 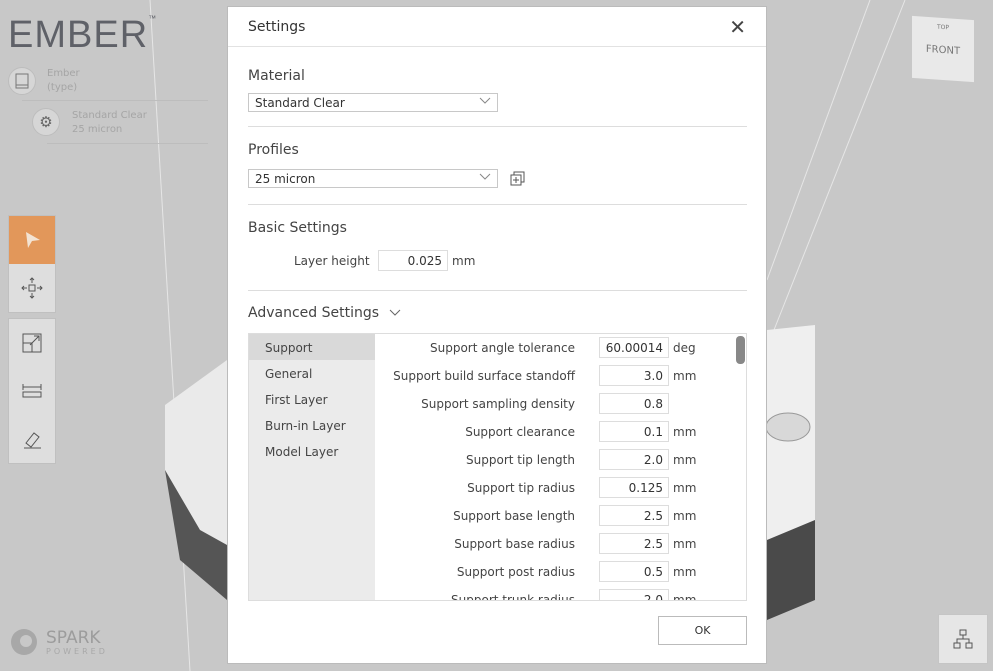 I want to click on setting-unit: deg, so click(x=684, y=348).